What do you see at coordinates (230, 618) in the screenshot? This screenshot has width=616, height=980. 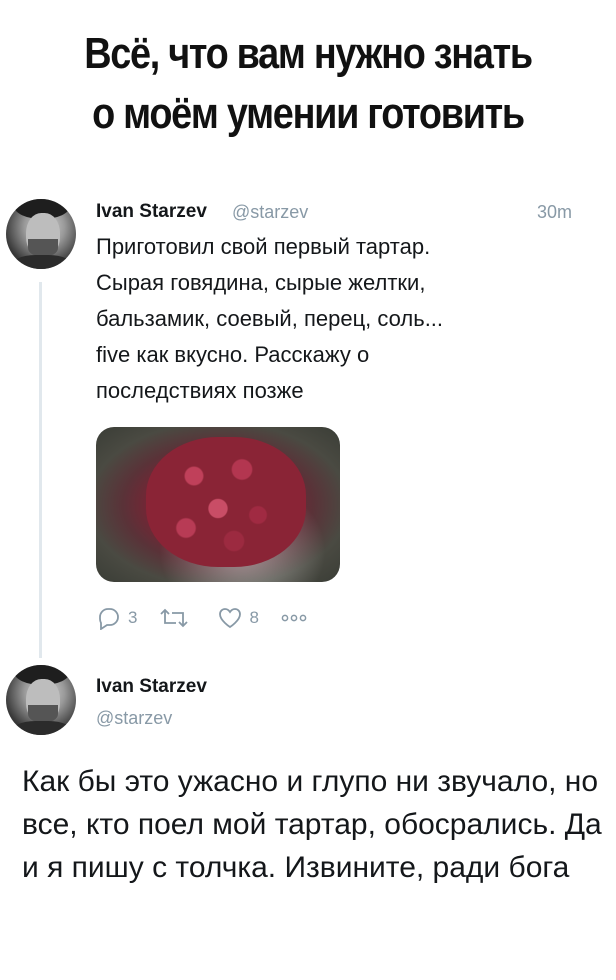 I see `heart-icon` at bounding box center [230, 618].